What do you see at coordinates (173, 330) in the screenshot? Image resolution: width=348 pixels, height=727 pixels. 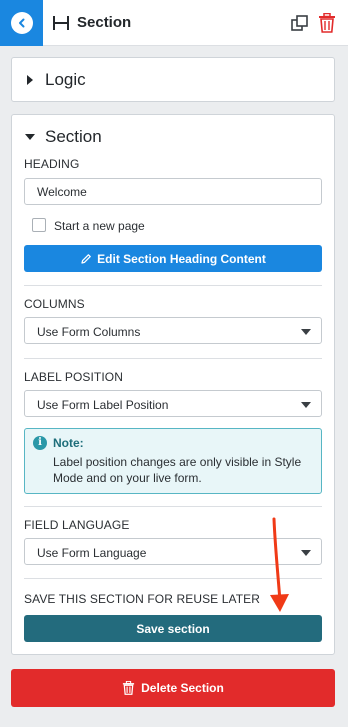 I see `columns-select: Use Form Columns` at bounding box center [173, 330].